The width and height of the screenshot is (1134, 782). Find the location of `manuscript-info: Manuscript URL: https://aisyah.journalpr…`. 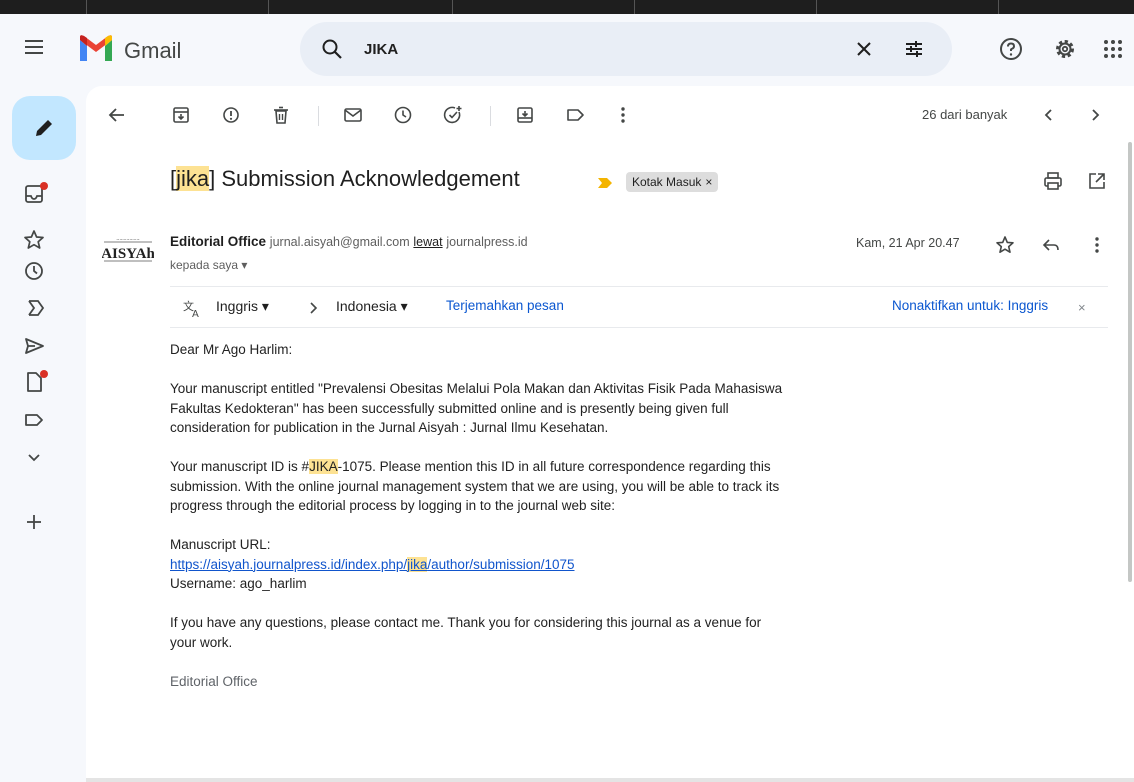

manuscript-info: Manuscript URL: https://aisyah.journalpr… is located at coordinates (372, 564).